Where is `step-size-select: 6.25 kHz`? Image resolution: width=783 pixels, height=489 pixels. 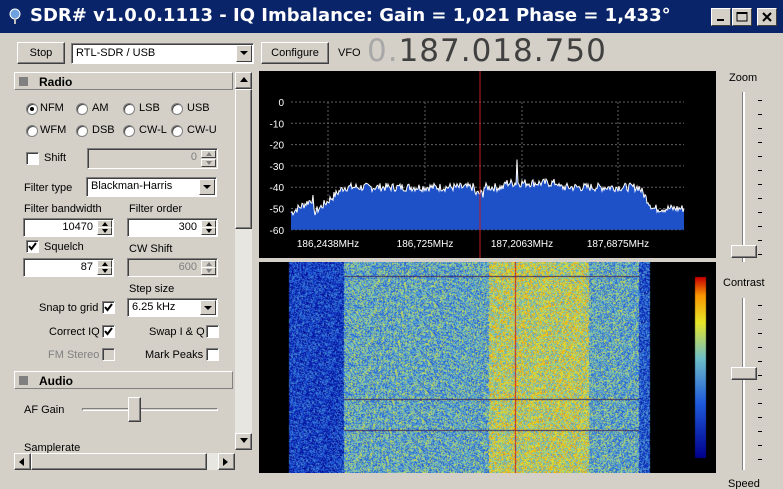
step-size-select: 6.25 kHz is located at coordinates (172, 307).